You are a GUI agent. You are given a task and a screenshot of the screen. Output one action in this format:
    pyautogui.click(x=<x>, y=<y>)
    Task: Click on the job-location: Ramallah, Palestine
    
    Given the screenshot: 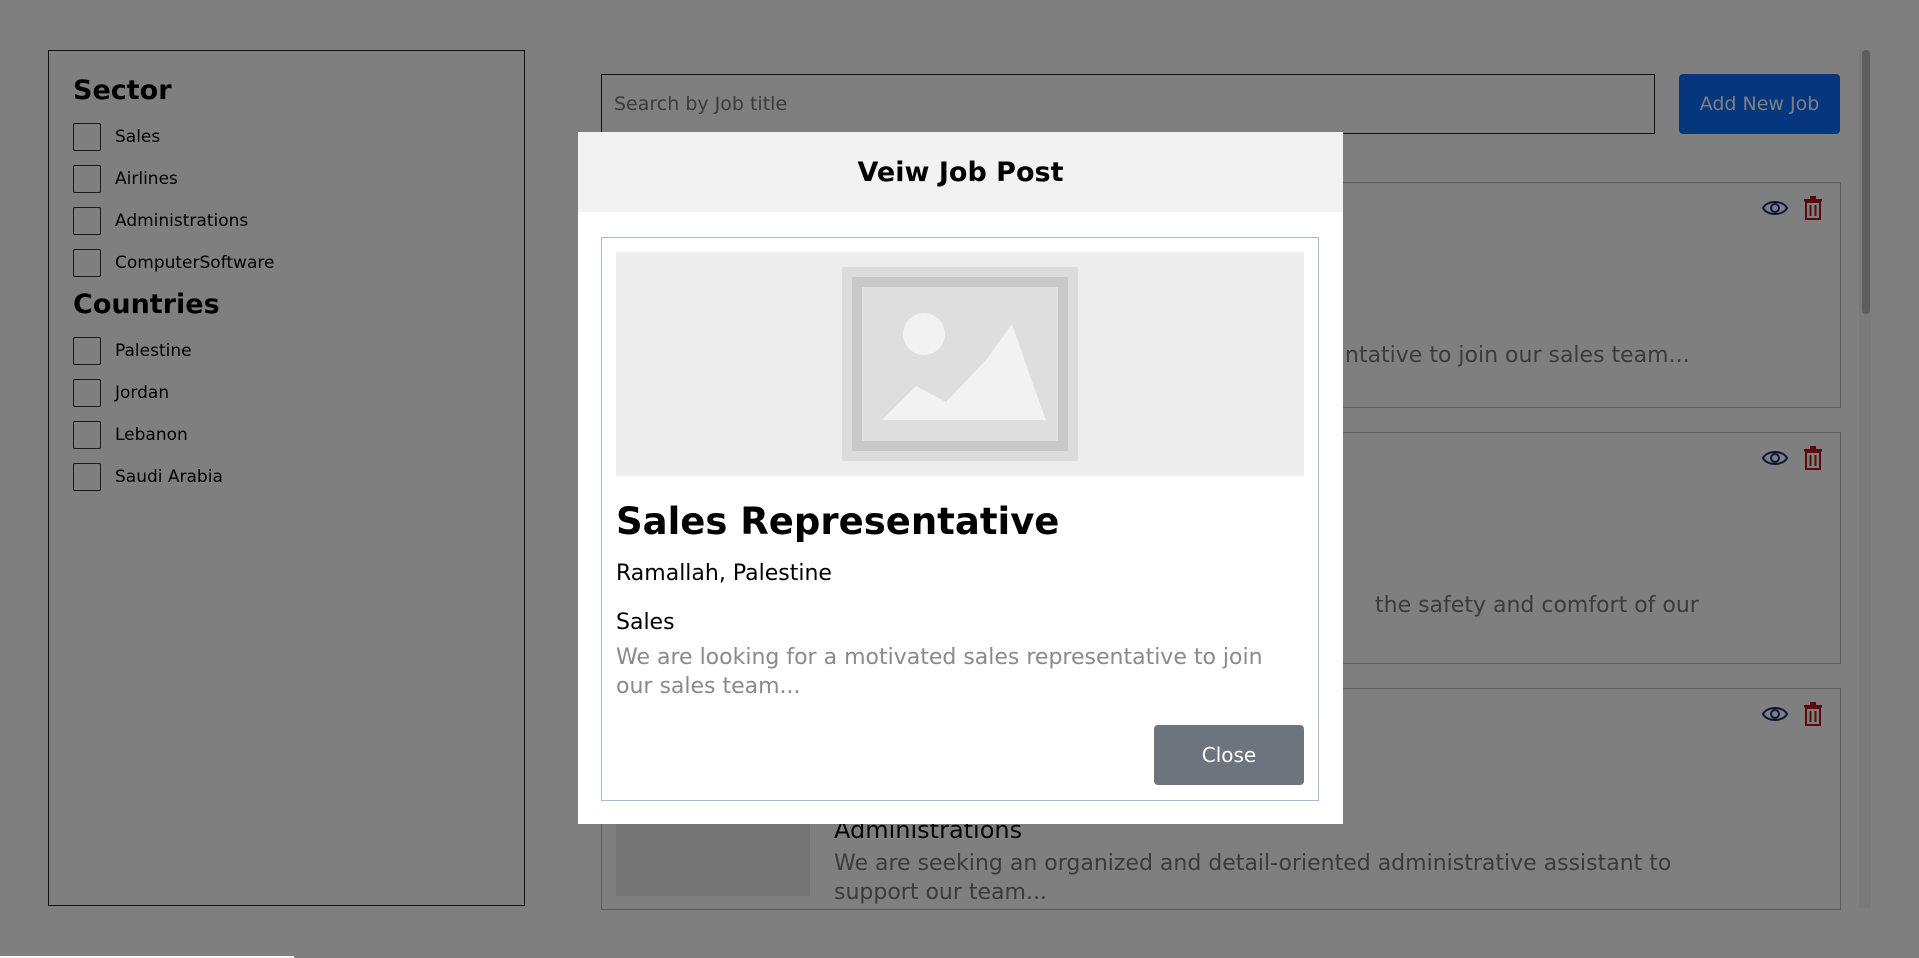 What is the action you would take?
    pyautogui.click(x=724, y=573)
    